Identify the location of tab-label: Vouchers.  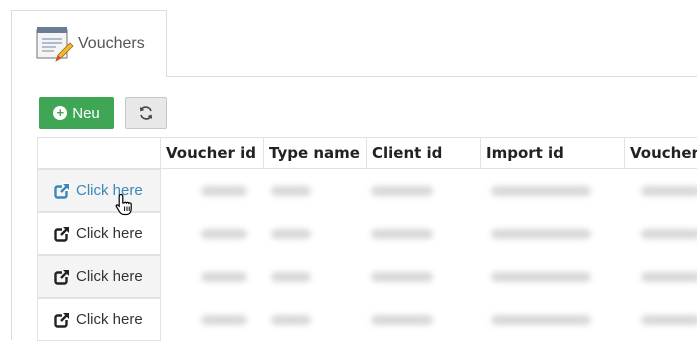
(111, 43).